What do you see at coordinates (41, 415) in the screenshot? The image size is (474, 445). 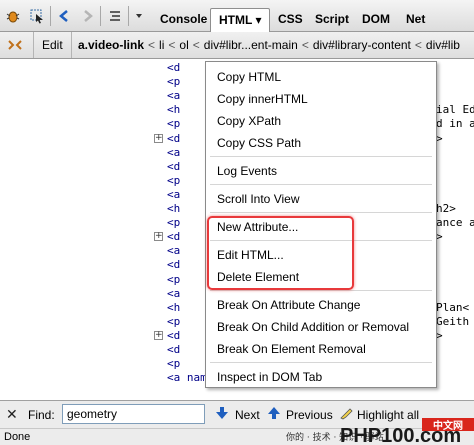 I see `find-label: Find:` at bounding box center [41, 415].